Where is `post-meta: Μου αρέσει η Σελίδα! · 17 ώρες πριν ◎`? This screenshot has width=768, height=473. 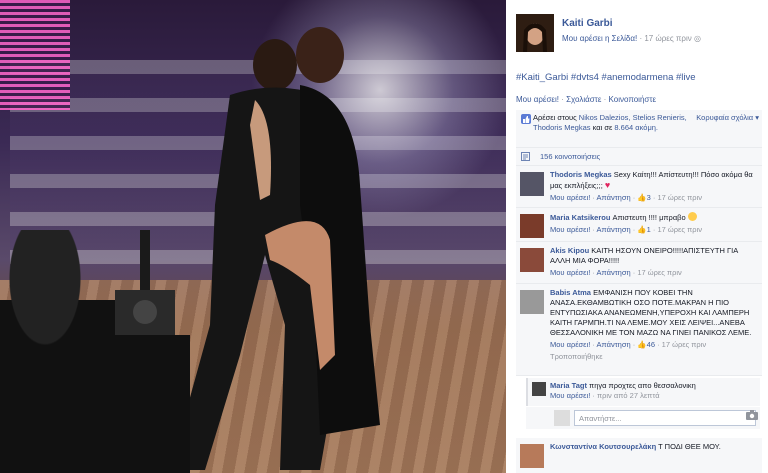 post-meta: Μου αρέσει η Σελίδα! · 17 ώρες πριν ◎ is located at coordinates (631, 38).